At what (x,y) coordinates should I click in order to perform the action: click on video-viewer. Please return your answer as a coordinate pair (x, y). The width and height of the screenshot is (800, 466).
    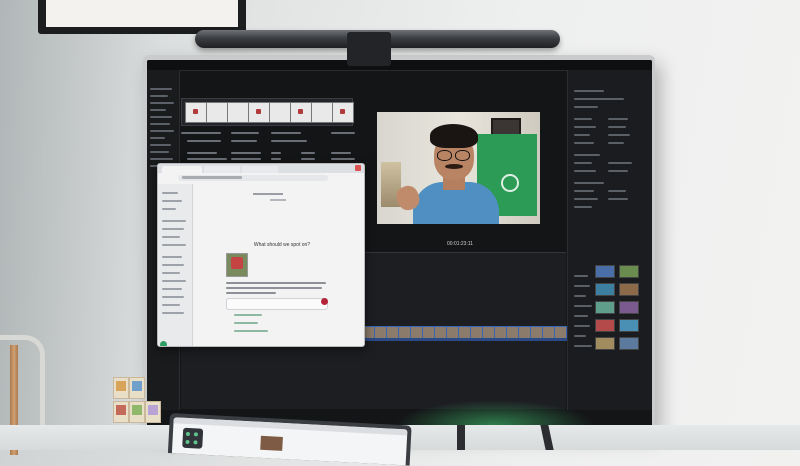
    Looking at the image, I should click on (458, 168).